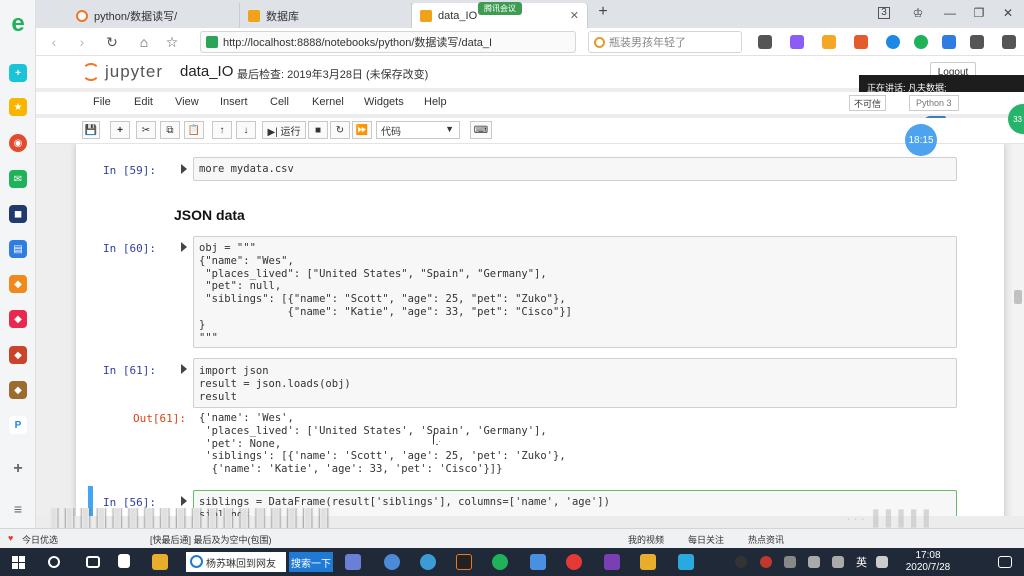 This screenshot has width=1024, height=576. What do you see at coordinates (234, 102) in the screenshot?
I see `menu-insert: Insert` at bounding box center [234, 102].